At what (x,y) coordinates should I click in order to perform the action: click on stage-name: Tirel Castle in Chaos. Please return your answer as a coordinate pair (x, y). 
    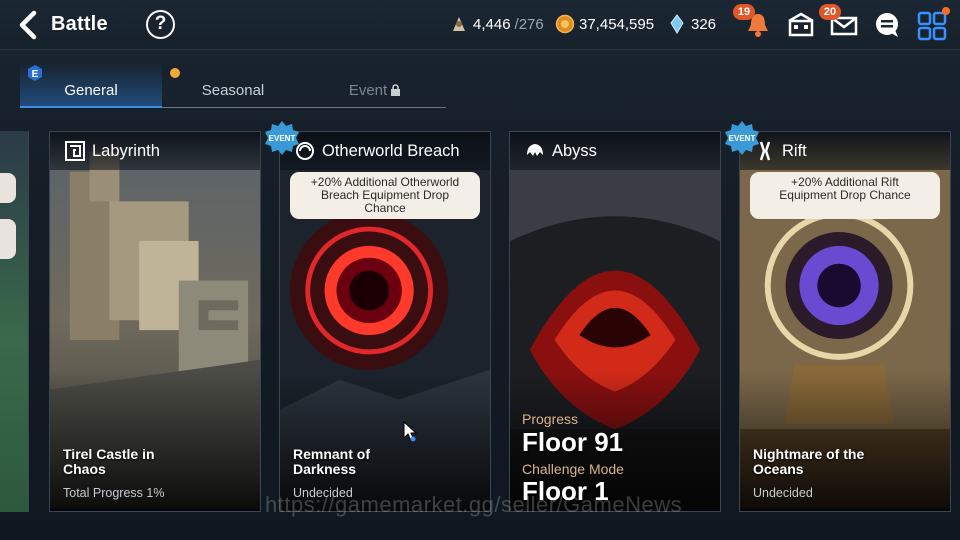
    Looking at the image, I should click on (109, 461).